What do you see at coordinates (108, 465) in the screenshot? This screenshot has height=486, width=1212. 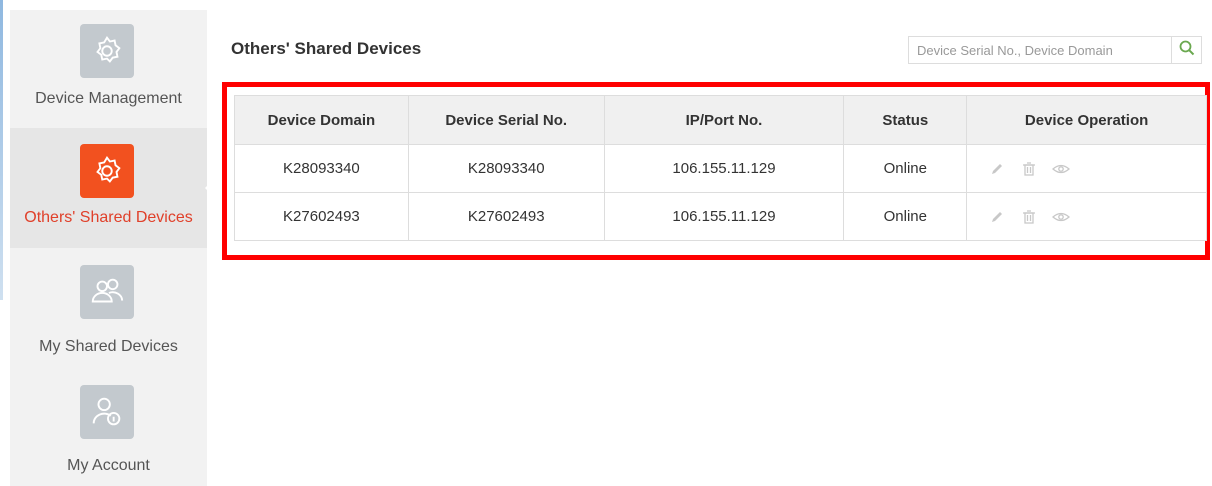 I see `sidebar-item-label: My Account` at bounding box center [108, 465].